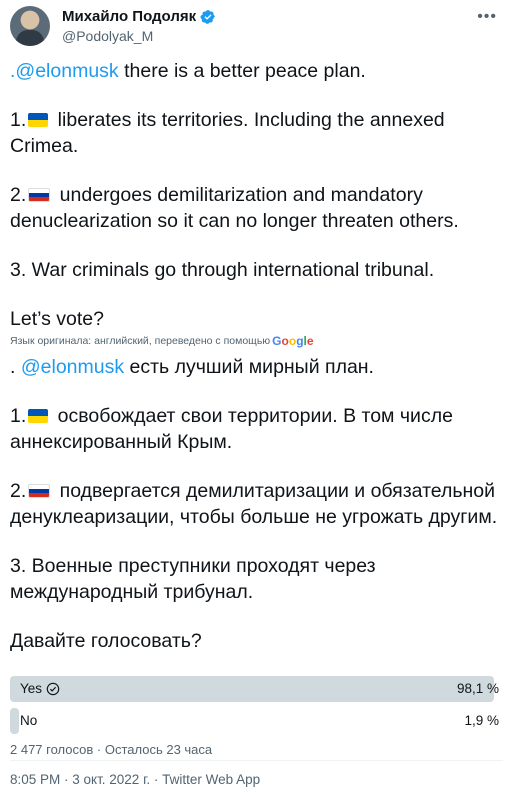 The image size is (513, 800). Describe the element at coordinates (72, 367) in the screenshot. I see `mention-link: @elonmusk` at that location.